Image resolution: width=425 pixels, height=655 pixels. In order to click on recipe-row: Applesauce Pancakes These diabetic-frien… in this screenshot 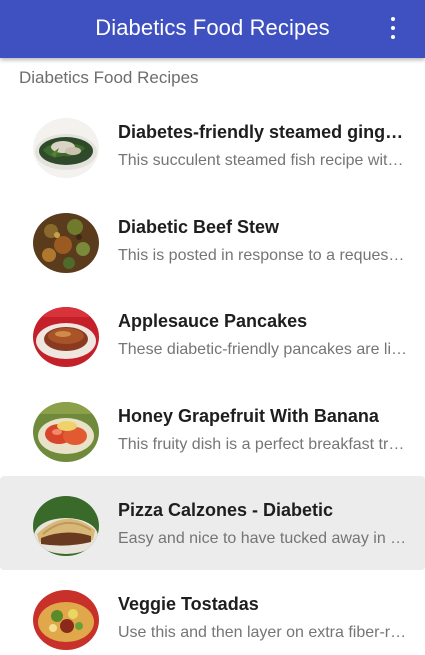, I will do `click(212, 334)`.